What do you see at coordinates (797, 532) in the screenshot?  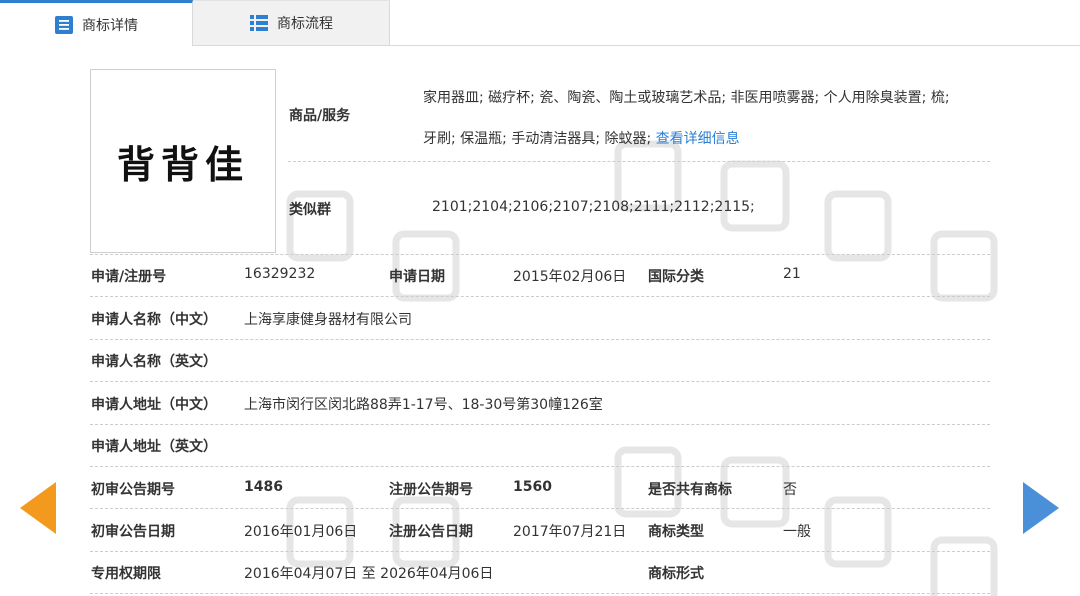 I see `trademark-type-value: 一般` at bounding box center [797, 532].